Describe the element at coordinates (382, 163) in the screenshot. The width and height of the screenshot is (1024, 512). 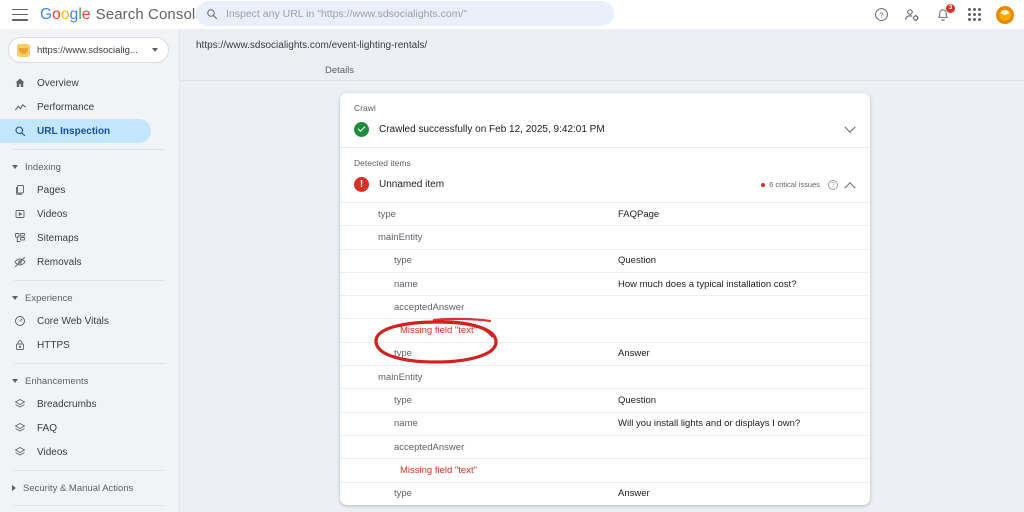
I see `detected-items-label: Detected items` at that location.